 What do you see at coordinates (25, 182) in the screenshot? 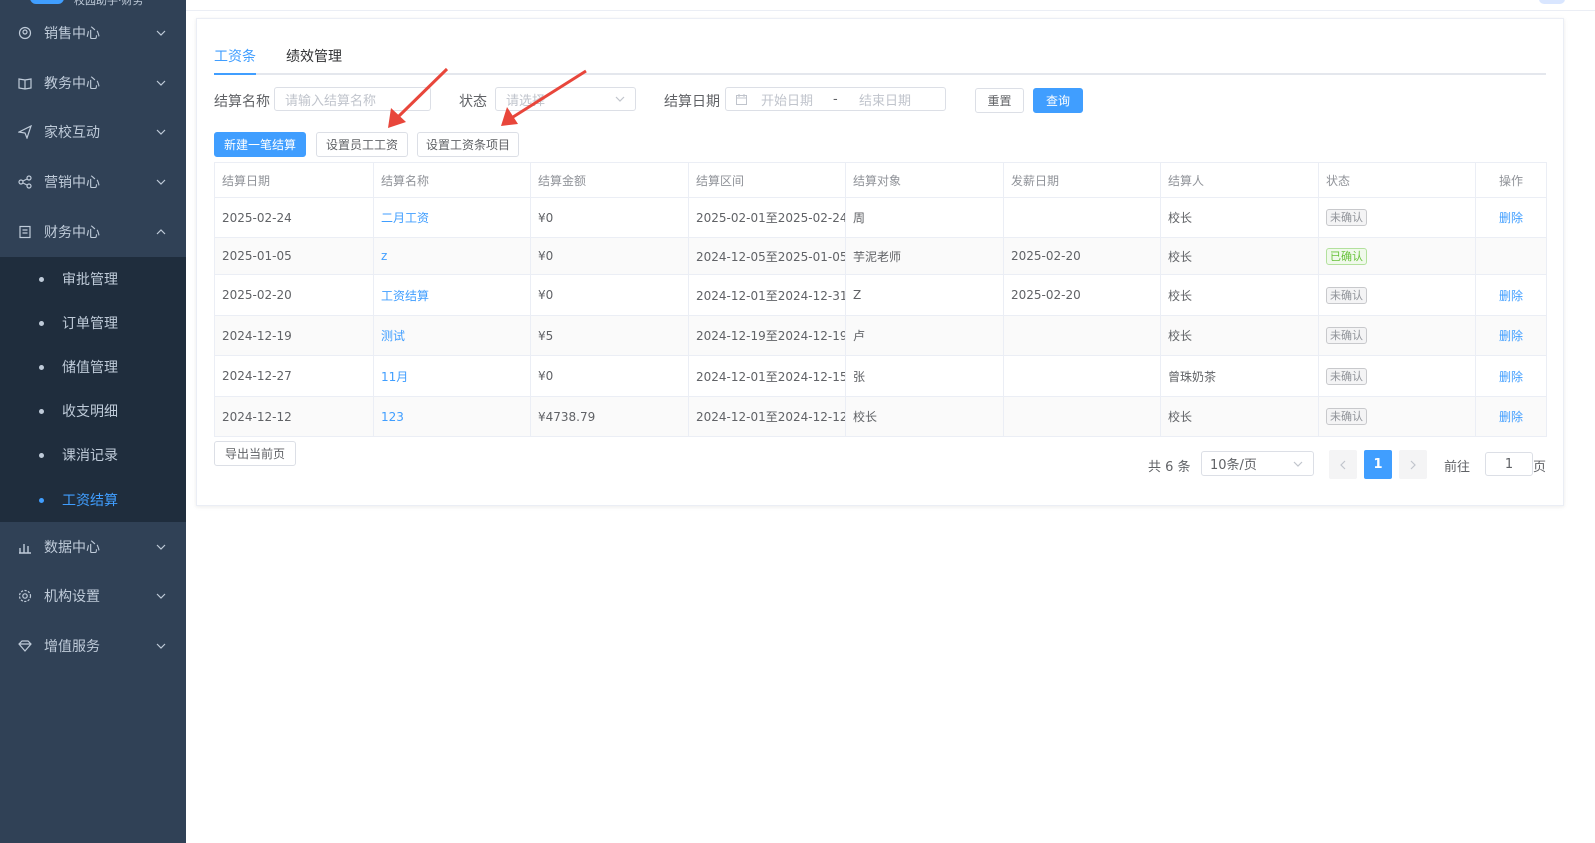
I see `share-icon` at bounding box center [25, 182].